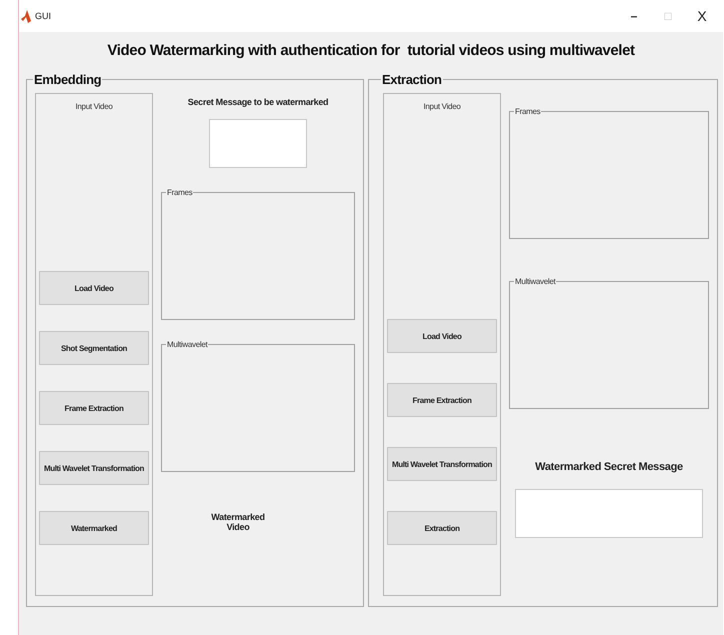 This screenshot has width=724, height=635. Describe the element at coordinates (26, 16) in the screenshot. I see `app-logo-icon` at that location.